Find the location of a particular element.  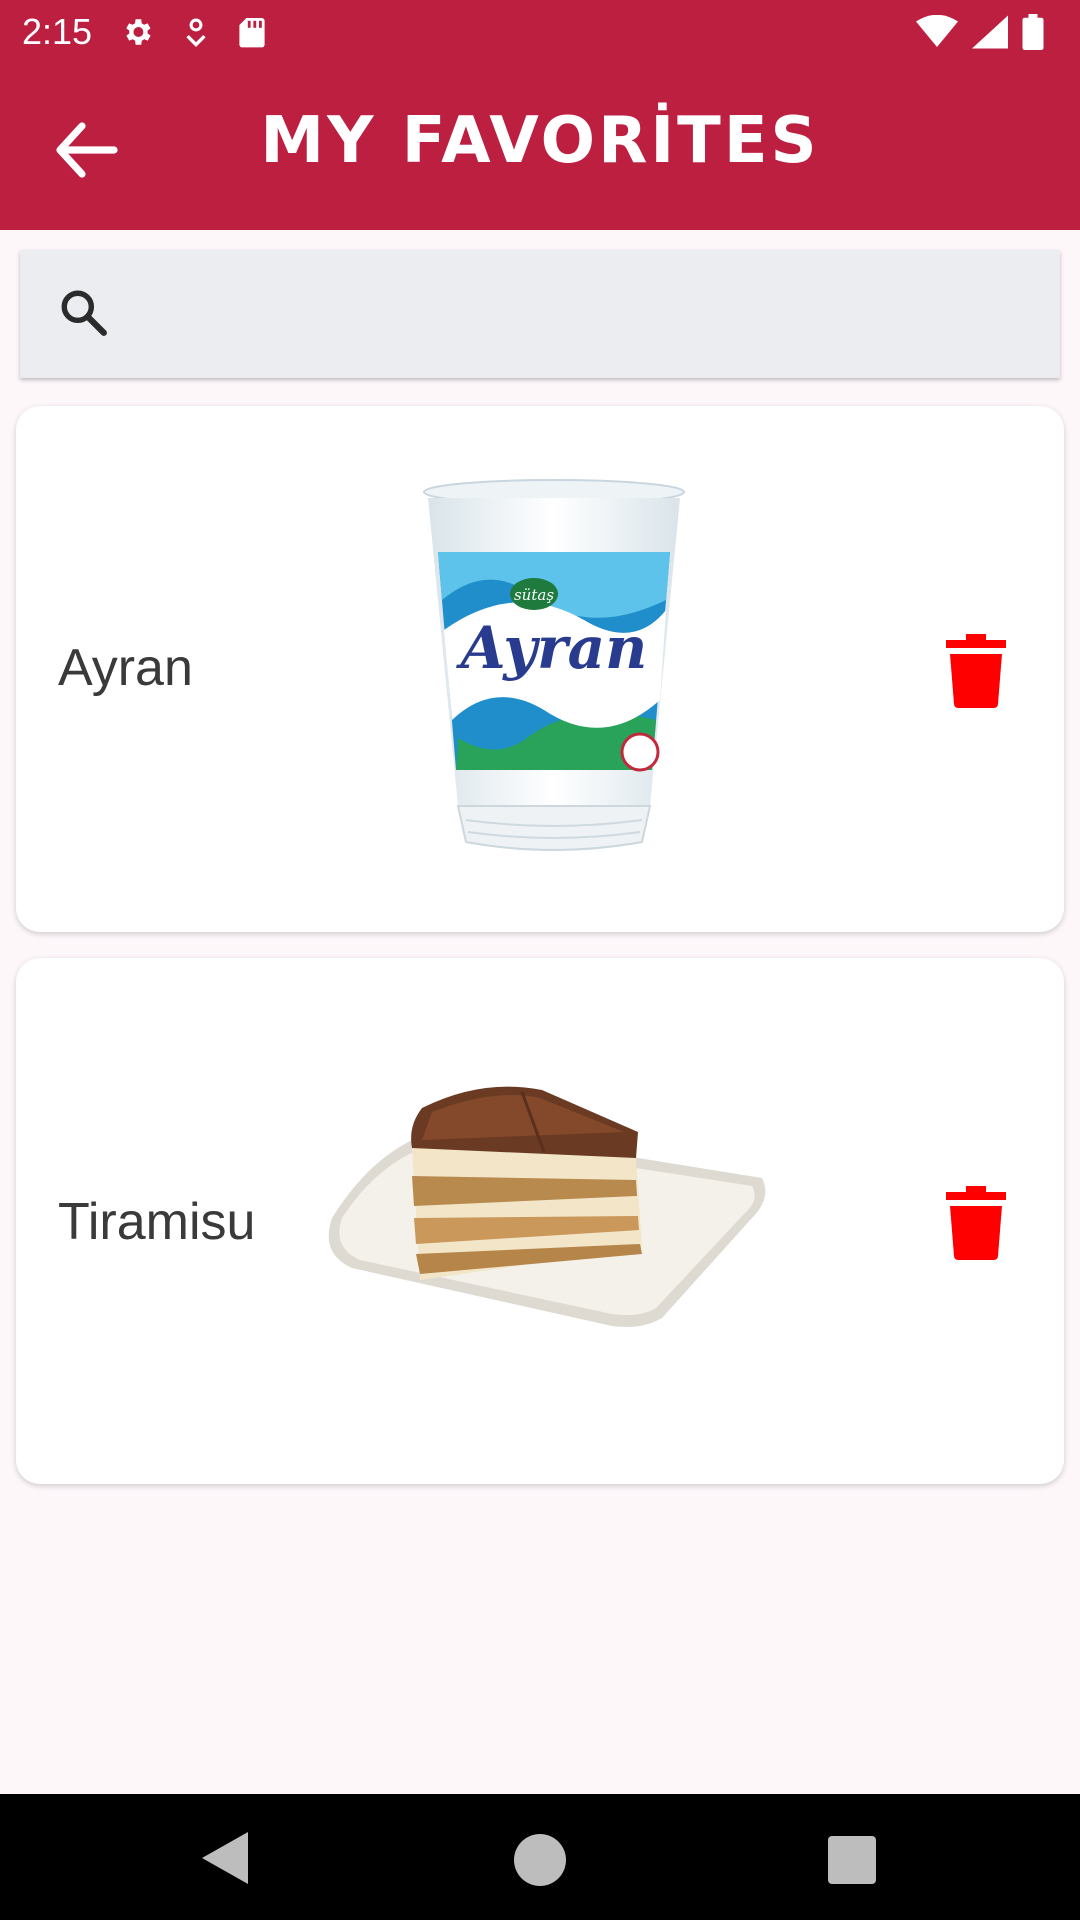

recents-square-icon is located at coordinates (850, 1863).